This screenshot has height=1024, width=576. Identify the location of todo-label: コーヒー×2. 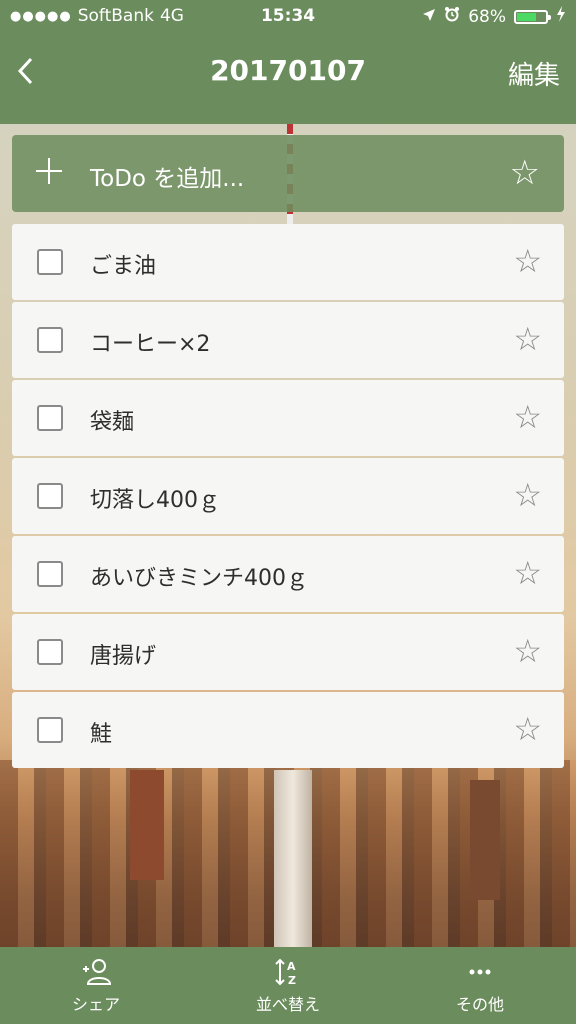
(150, 344).